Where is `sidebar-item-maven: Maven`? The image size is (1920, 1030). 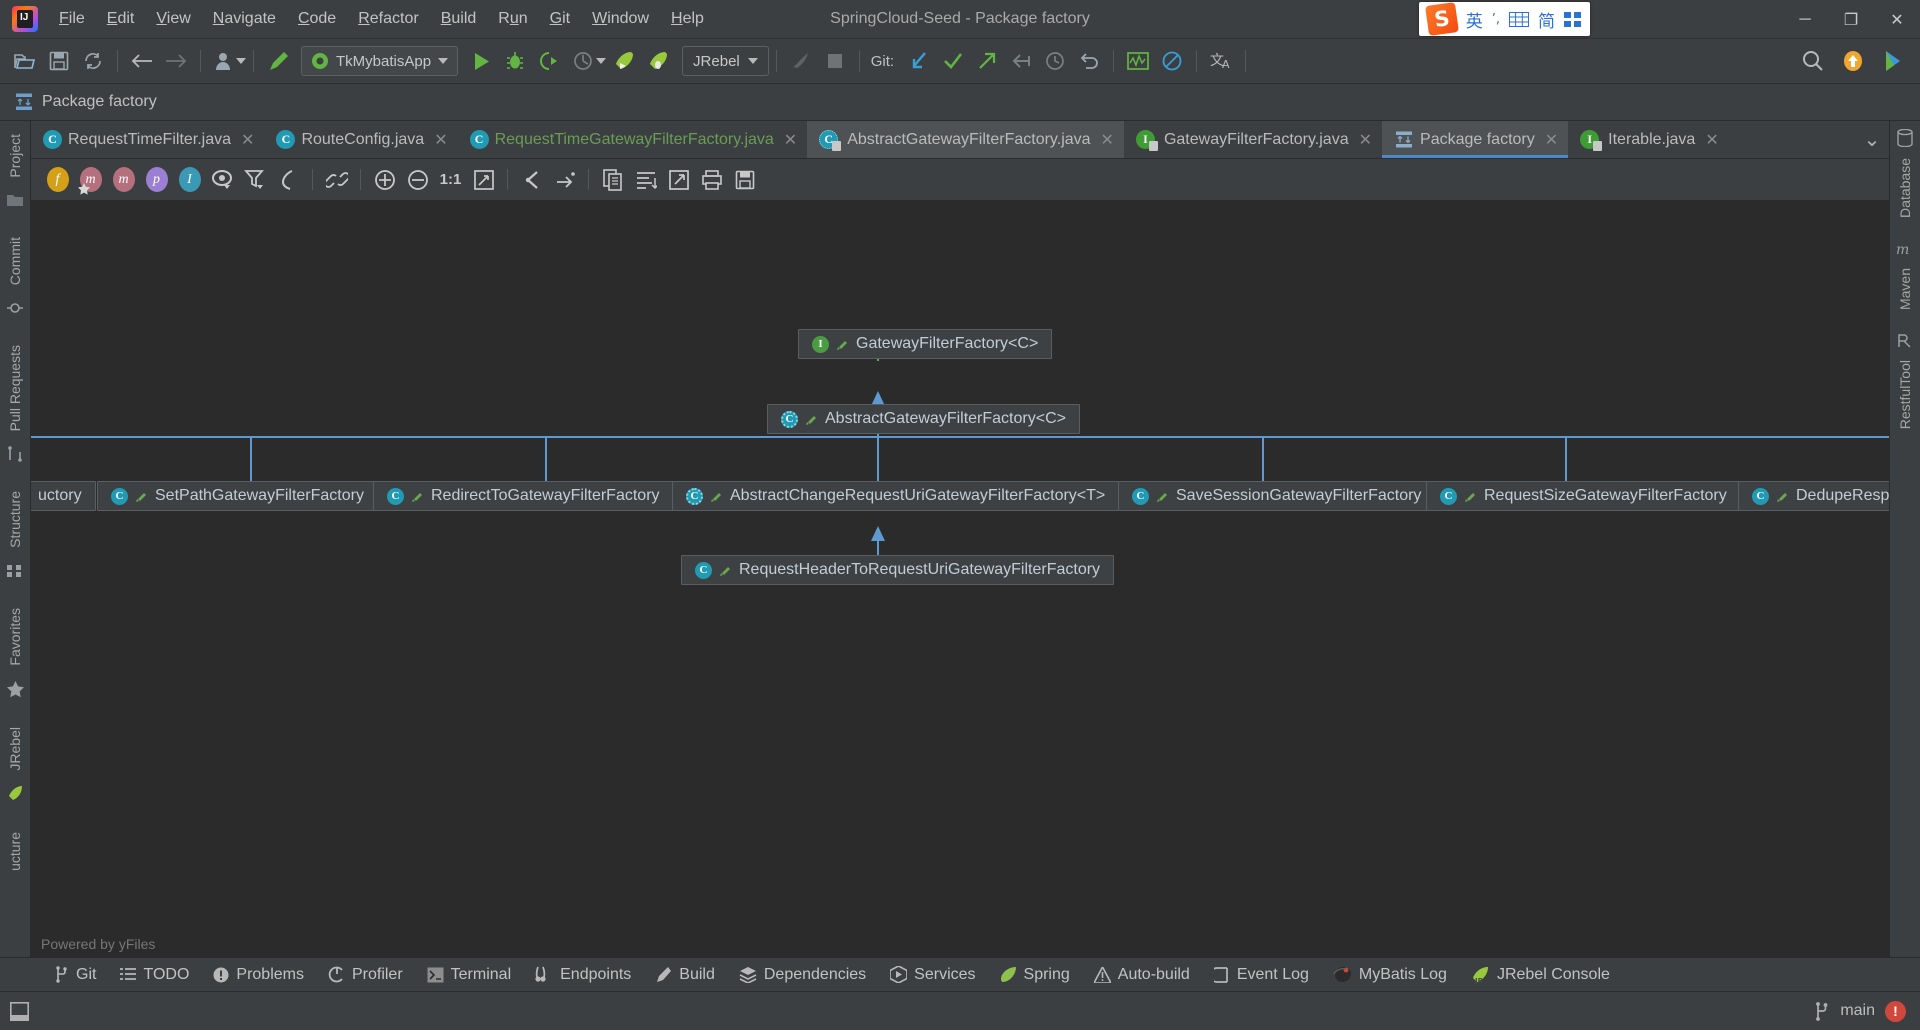
sidebar-item-maven: Maven is located at coordinates (1905, 289).